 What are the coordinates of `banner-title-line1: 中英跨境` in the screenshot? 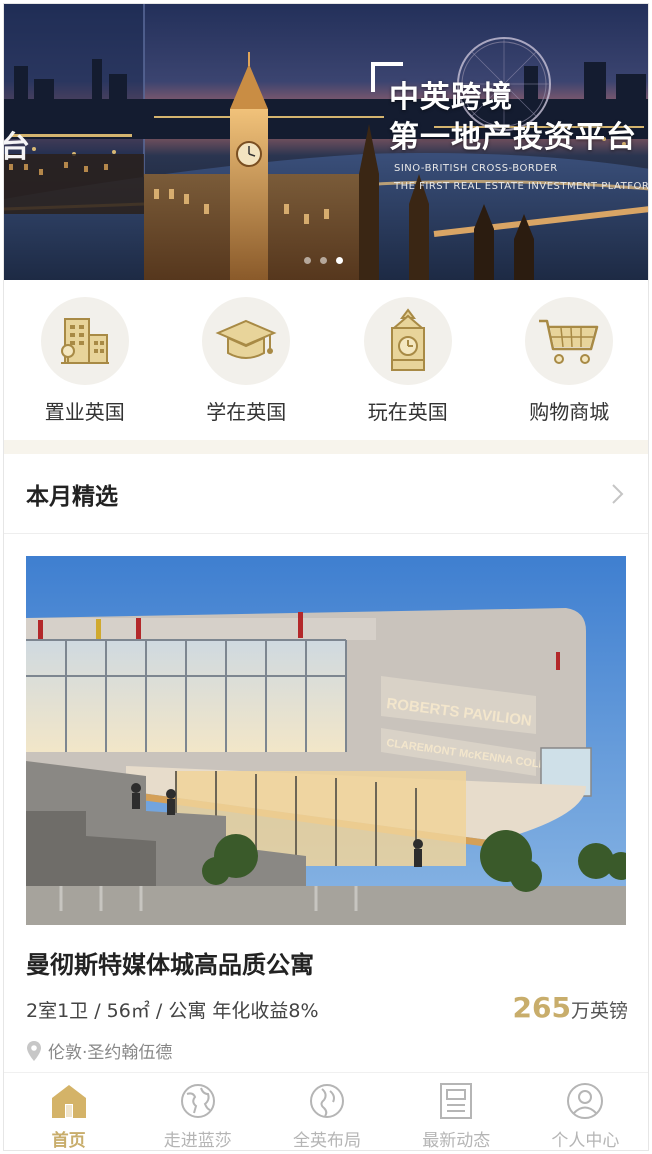 It's located at (451, 97).